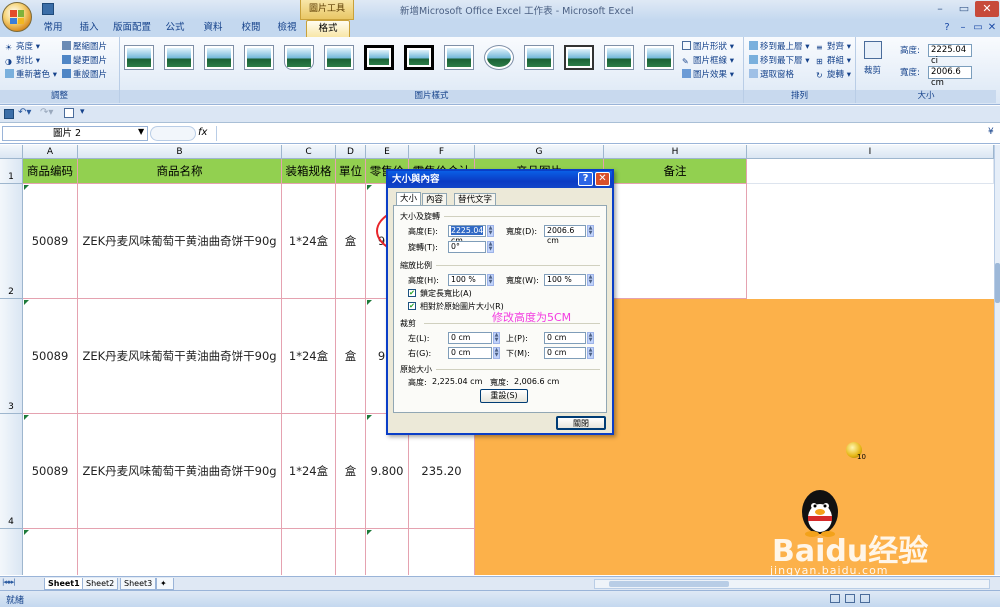 This screenshot has height=607, width=1000. I want to click on sheet-tab-3: Sheet3, so click(138, 584).